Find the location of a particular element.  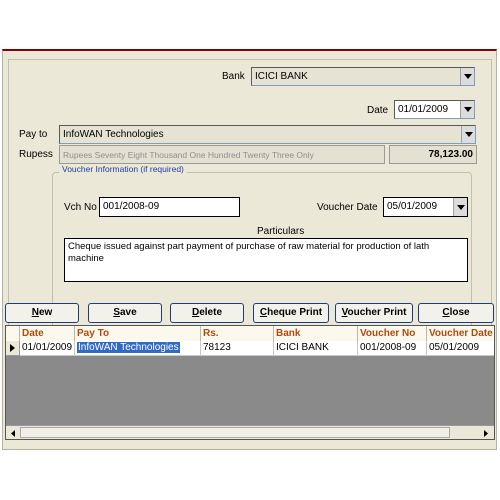

column-header-rs: Rs. is located at coordinates (237, 333).